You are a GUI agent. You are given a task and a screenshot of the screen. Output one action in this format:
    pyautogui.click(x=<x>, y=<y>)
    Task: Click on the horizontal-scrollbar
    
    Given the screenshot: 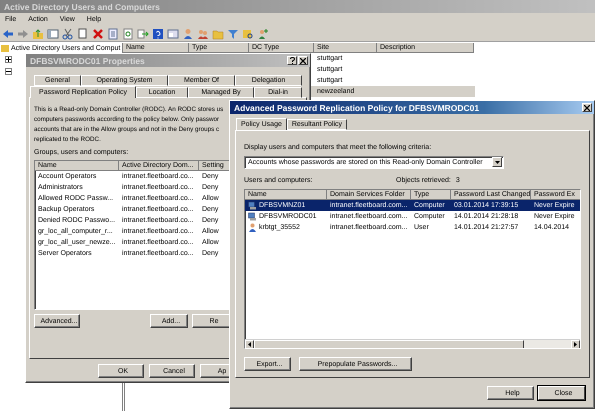 What is the action you would take?
    pyautogui.click(x=412, y=343)
    